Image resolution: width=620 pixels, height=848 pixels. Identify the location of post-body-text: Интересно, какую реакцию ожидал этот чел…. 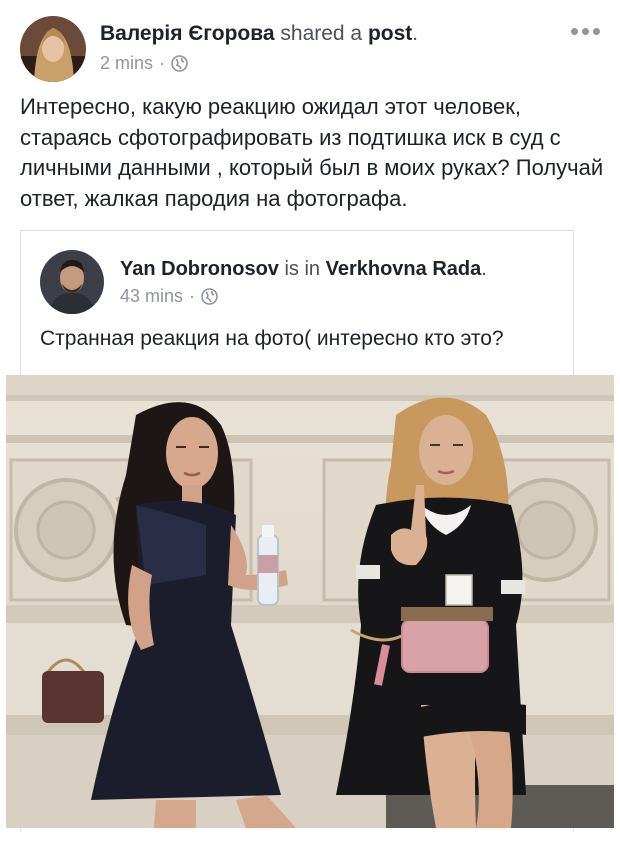
(312, 152).